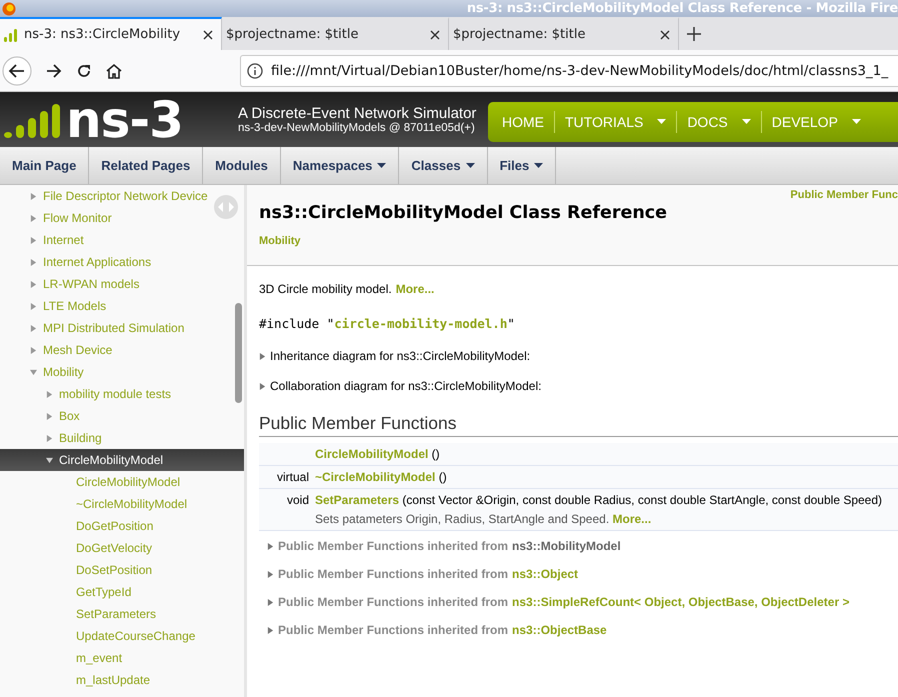 The width and height of the screenshot is (898, 697). I want to click on tree-item: LR-WPAN models, so click(122, 284).